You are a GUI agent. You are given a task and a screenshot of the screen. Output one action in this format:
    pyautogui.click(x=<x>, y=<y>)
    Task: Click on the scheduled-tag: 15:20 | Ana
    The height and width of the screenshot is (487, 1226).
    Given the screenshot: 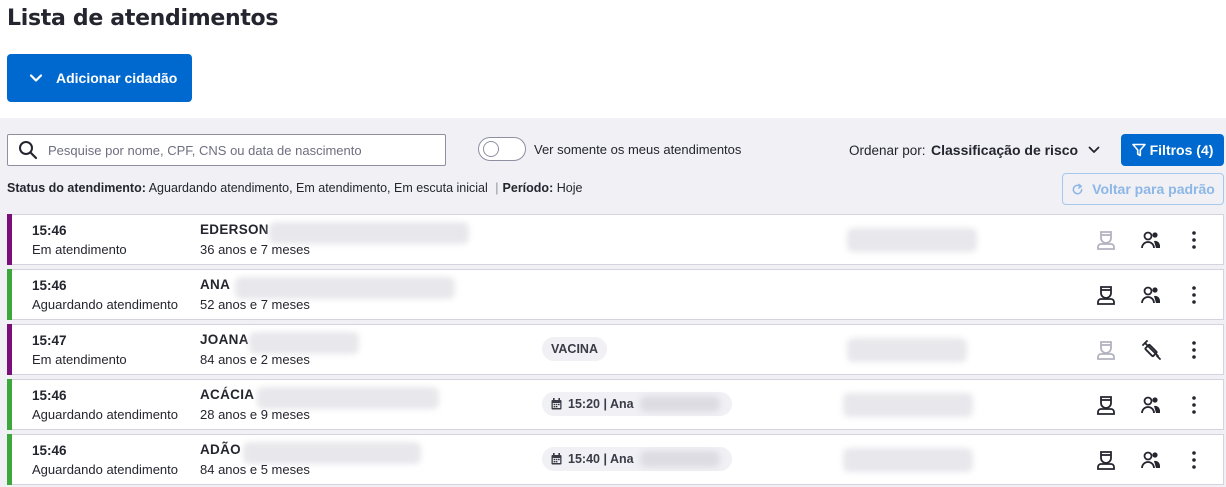 What is the action you would take?
    pyautogui.click(x=637, y=404)
    